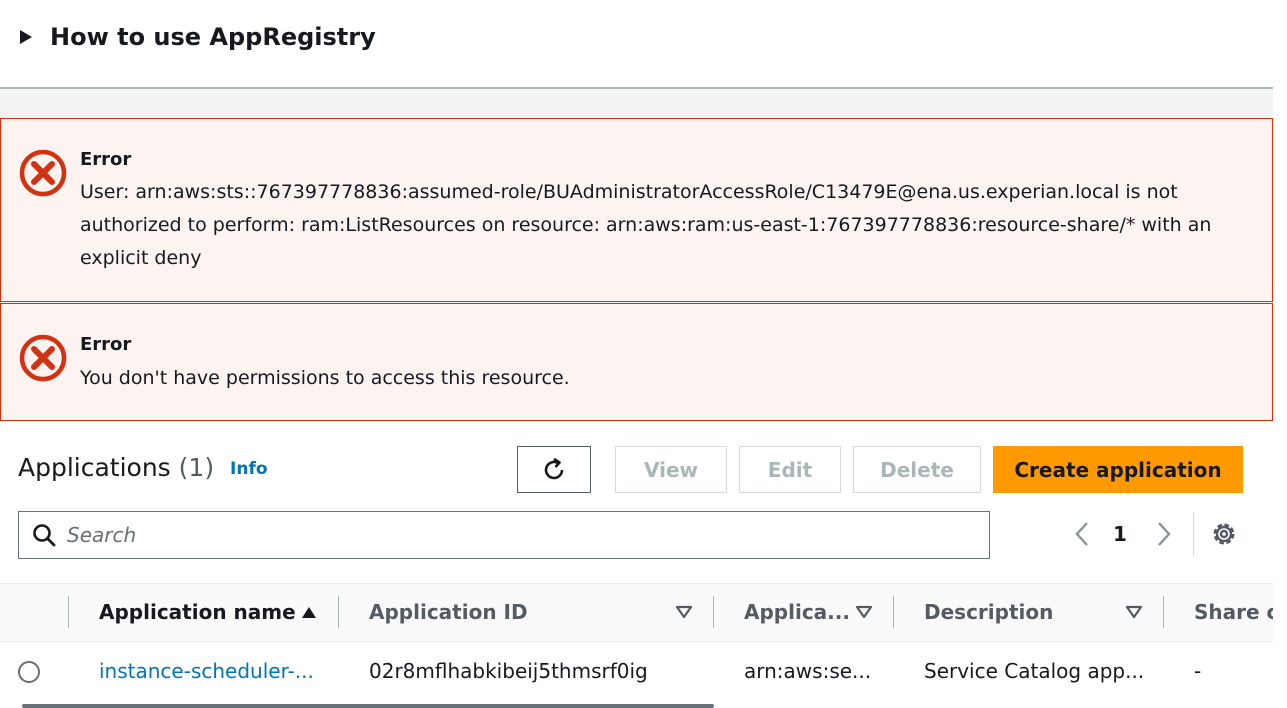  I want to click on chevron-right-icon, so click(1164, 534).